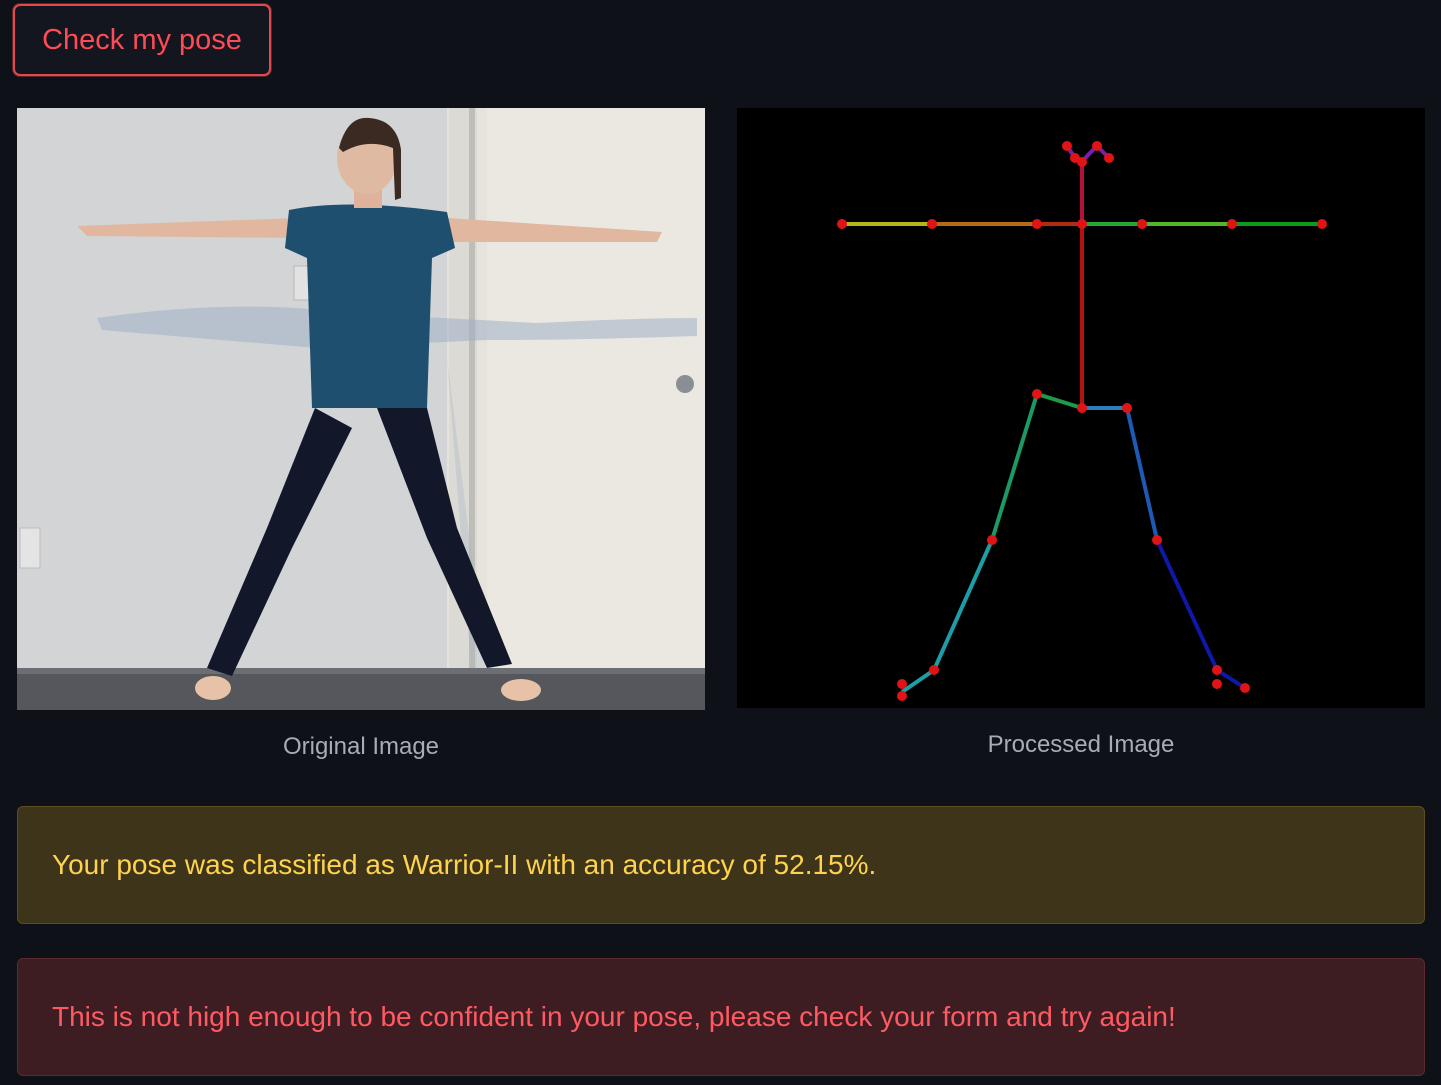  I want to click on processed-image-caption: Processed Image, so click(1081, 744).